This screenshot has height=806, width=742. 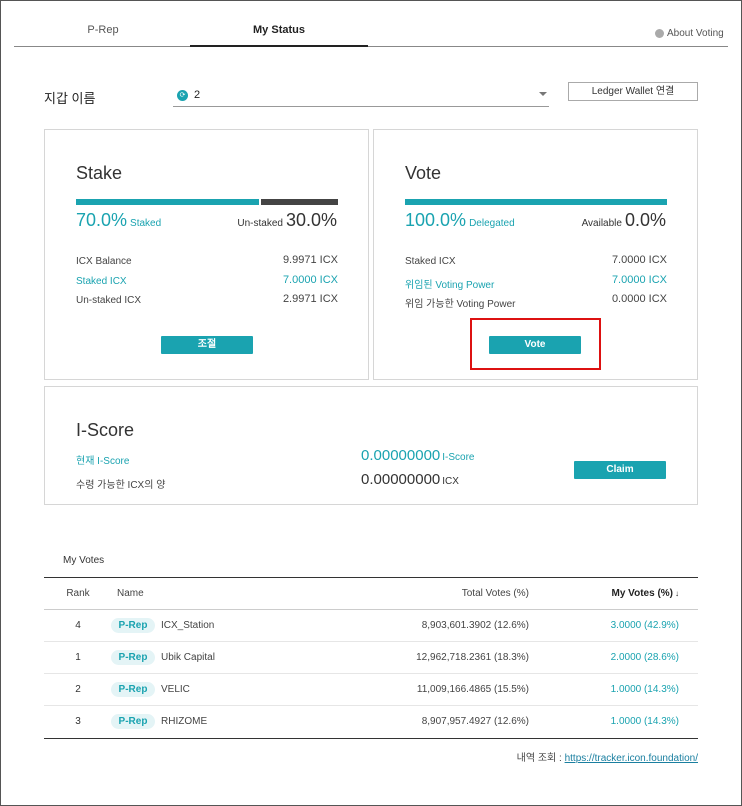 I want to click on delegated-voting-power-row: 위임된 Voting Power 7.0000 ICX, so click(x=536, y=282).